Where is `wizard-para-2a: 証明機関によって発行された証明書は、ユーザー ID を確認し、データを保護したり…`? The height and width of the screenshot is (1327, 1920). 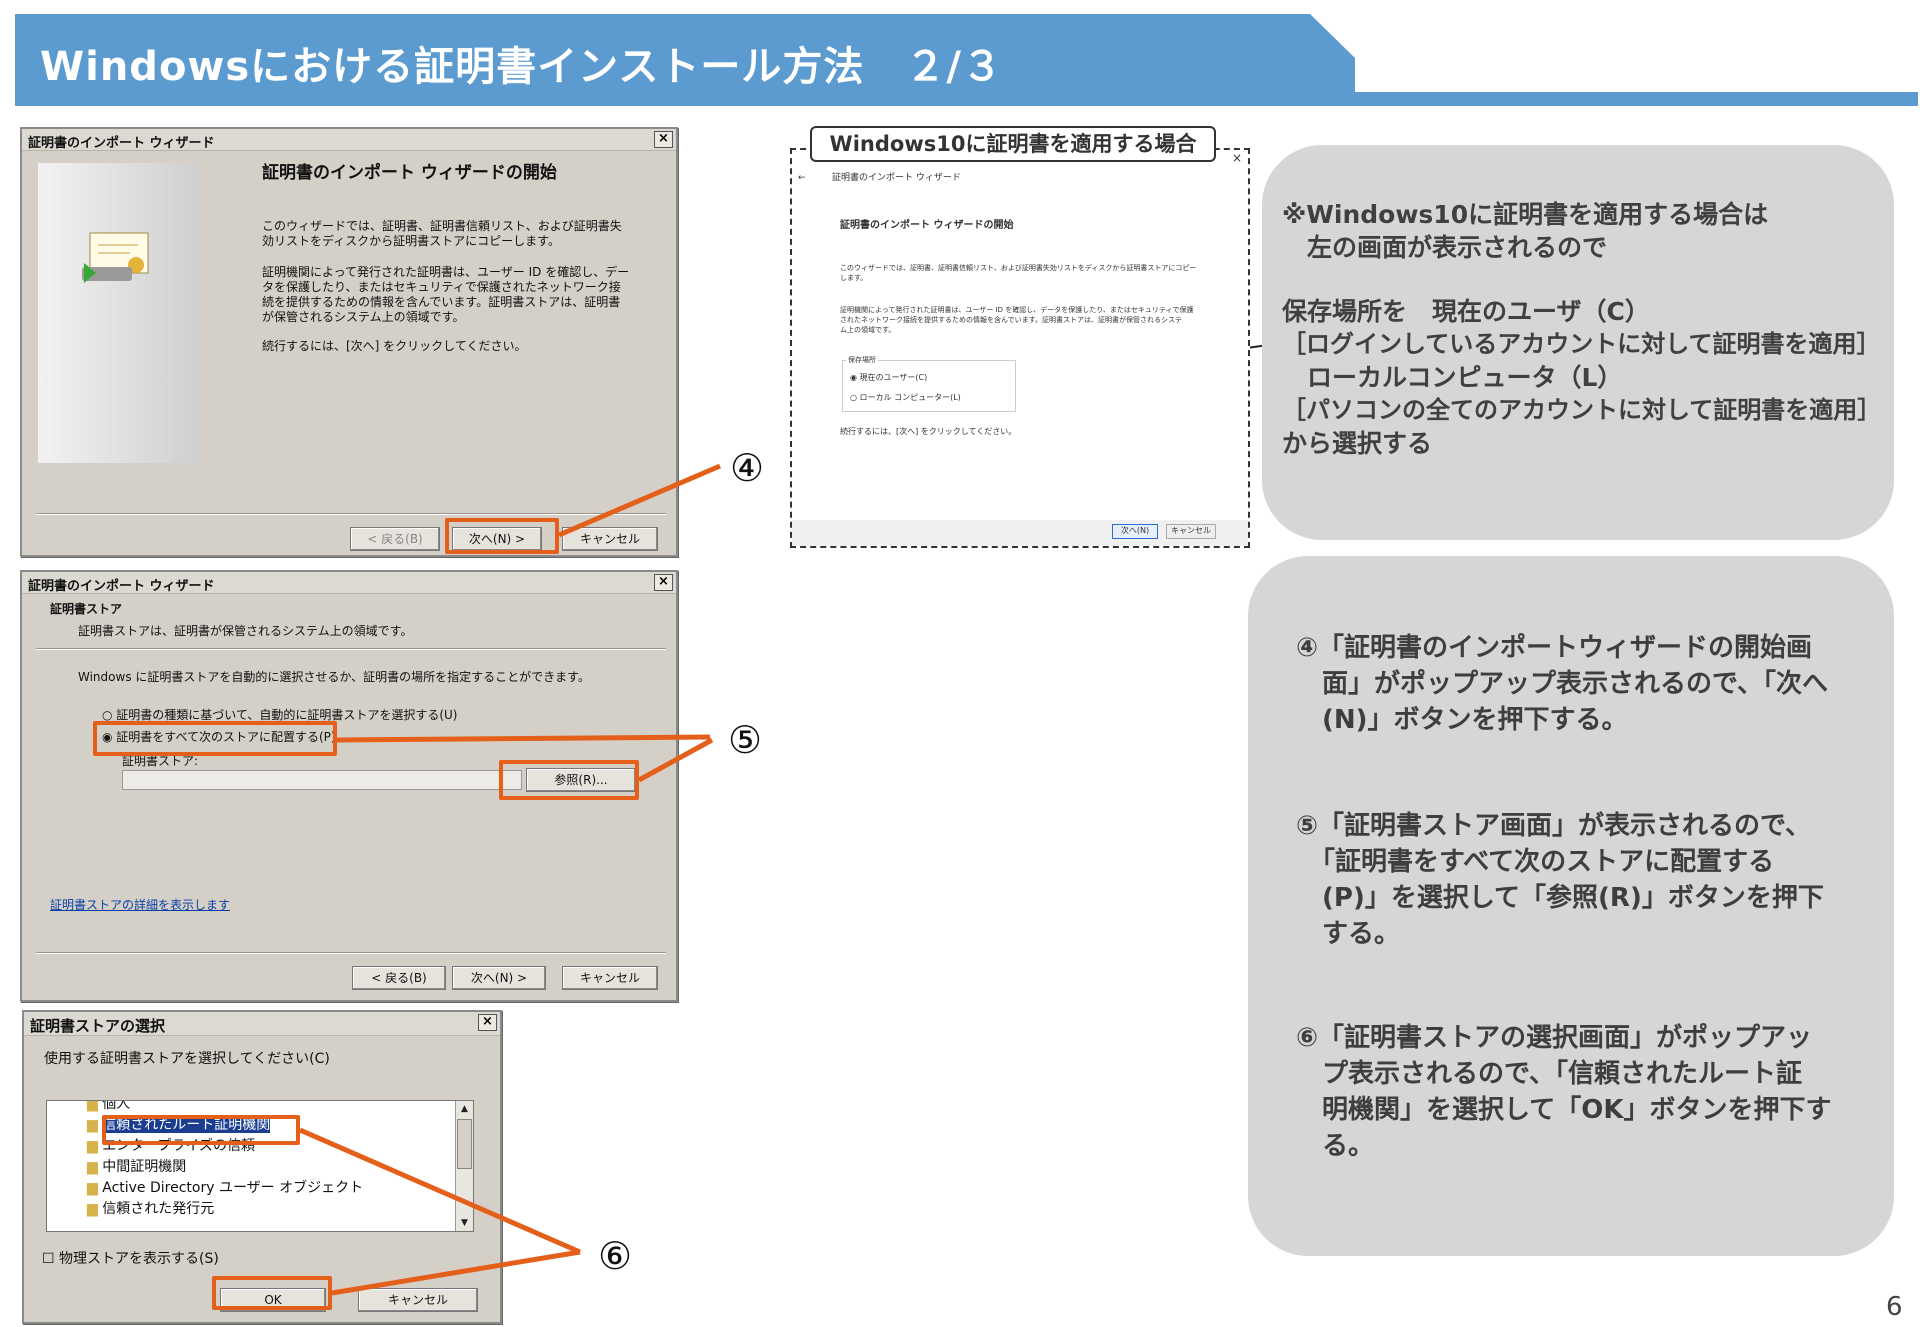 wizard-para-2a: 証明機関によって発行された証明書は、ユーザー ID を確認し、データを保護したり… is located at coordinates (1017, 310).